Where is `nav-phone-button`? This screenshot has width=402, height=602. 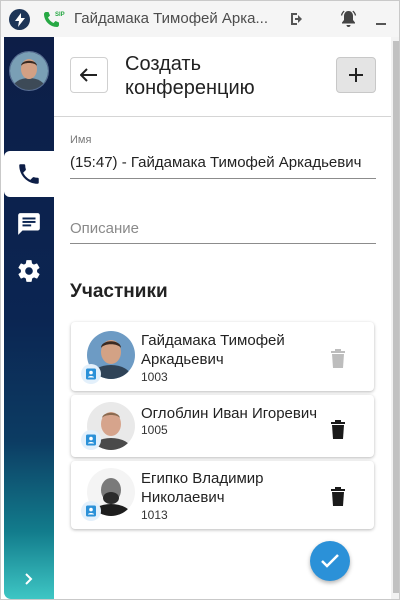
nav-phone-button is located at coordinates (29, 174).